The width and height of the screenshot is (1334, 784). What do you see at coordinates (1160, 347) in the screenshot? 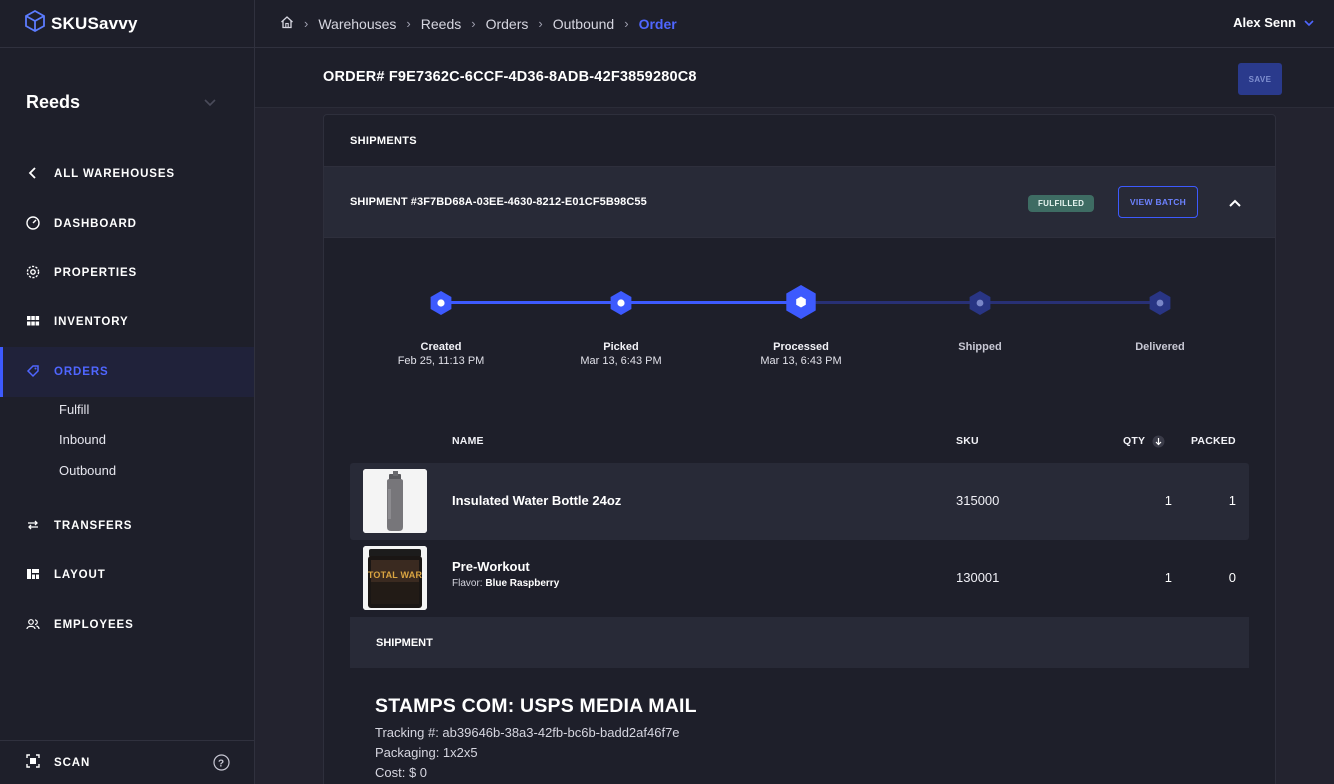
I see `step-delivered-label: Delivered` at bounding box center [1160, 347].